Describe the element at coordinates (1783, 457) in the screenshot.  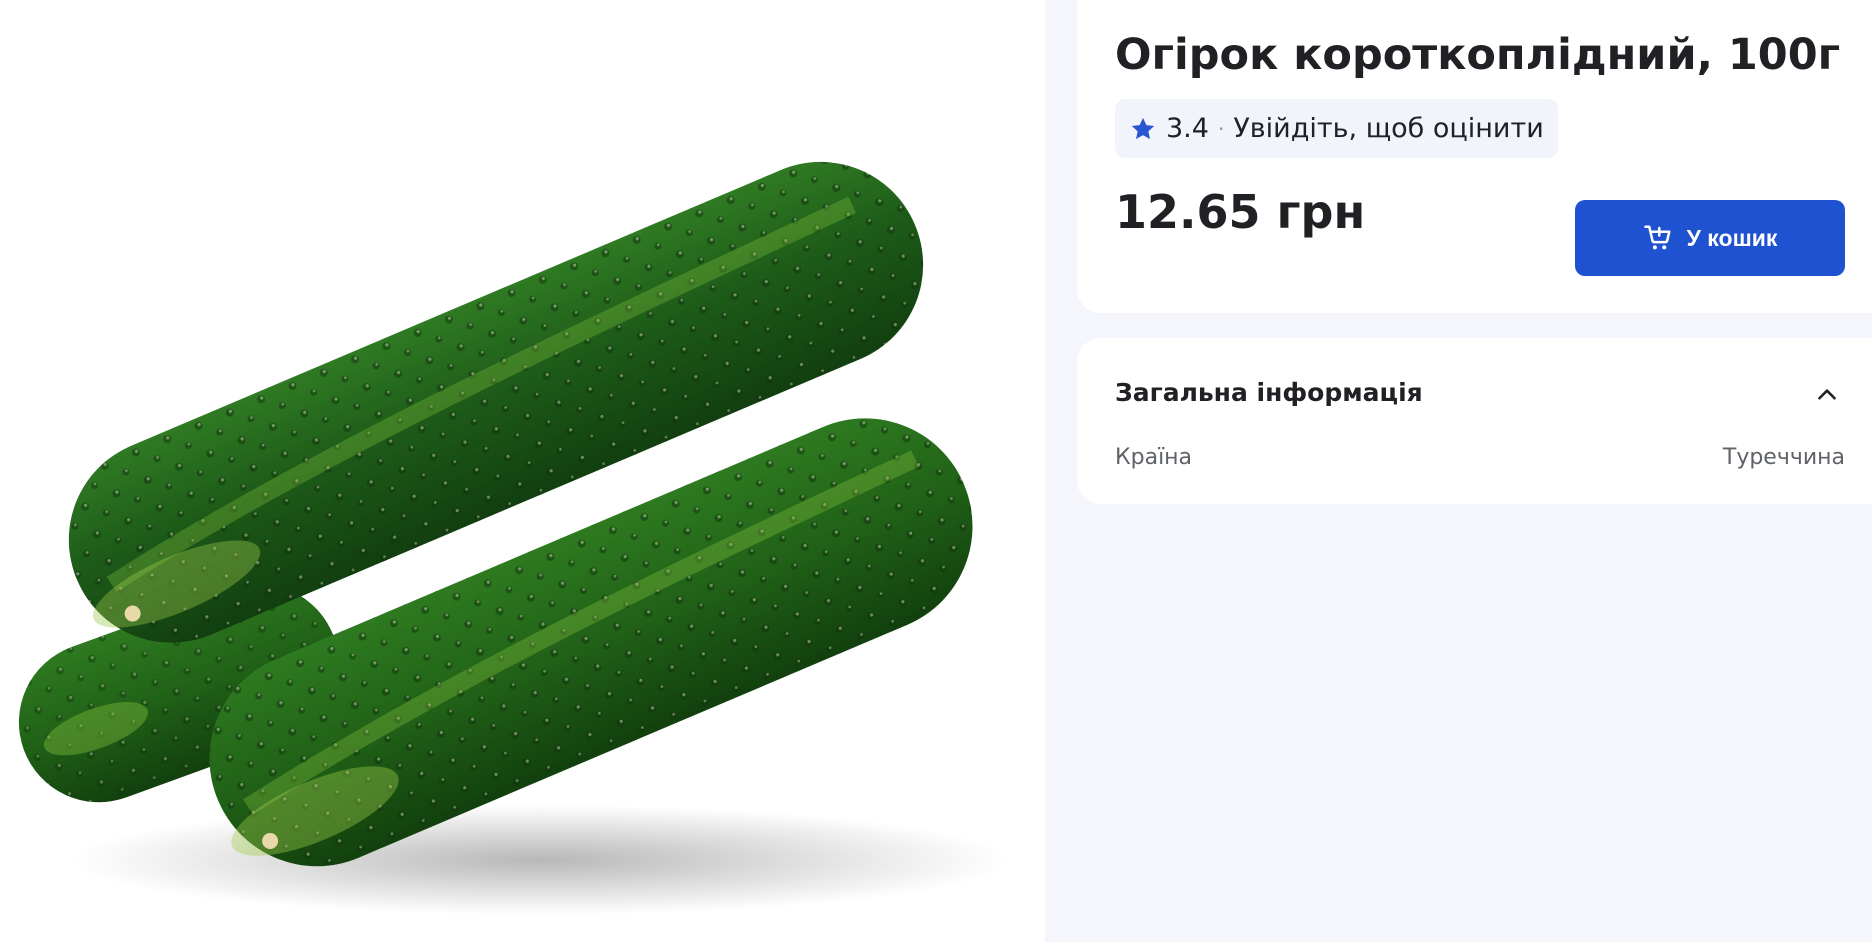
I see `info-row-value-country: Туреччина` at that location.